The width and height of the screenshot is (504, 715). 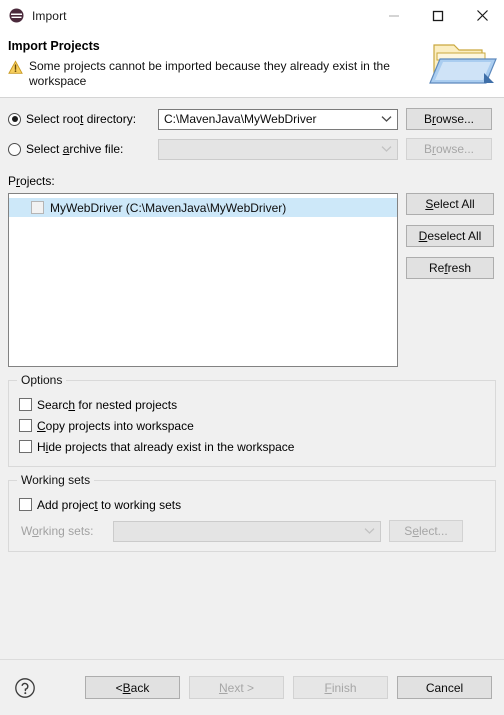 I want to click on dialog-footer: < Back Next > Finish Cancel, so click(x=252, y=687).